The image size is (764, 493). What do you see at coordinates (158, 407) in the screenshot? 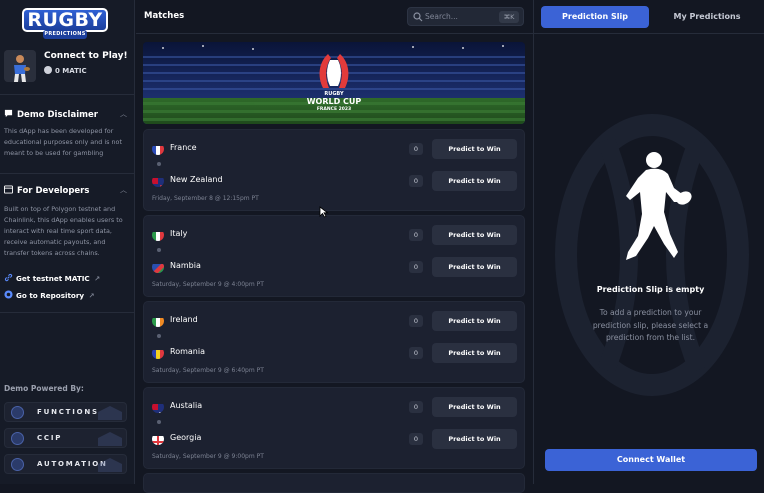
I see `flag-australia-icon` at bounding box center [158, 407].